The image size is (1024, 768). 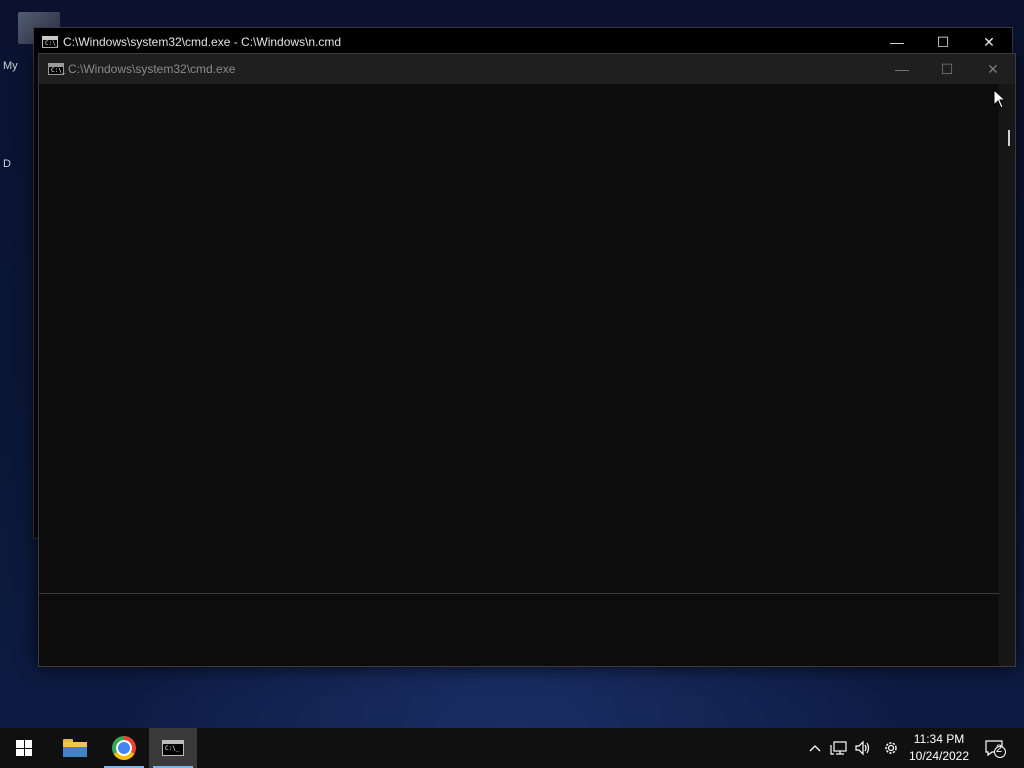 I want to click on window-title: C:\Windows\system32\cmd.exe, so click(x=152, y=69).